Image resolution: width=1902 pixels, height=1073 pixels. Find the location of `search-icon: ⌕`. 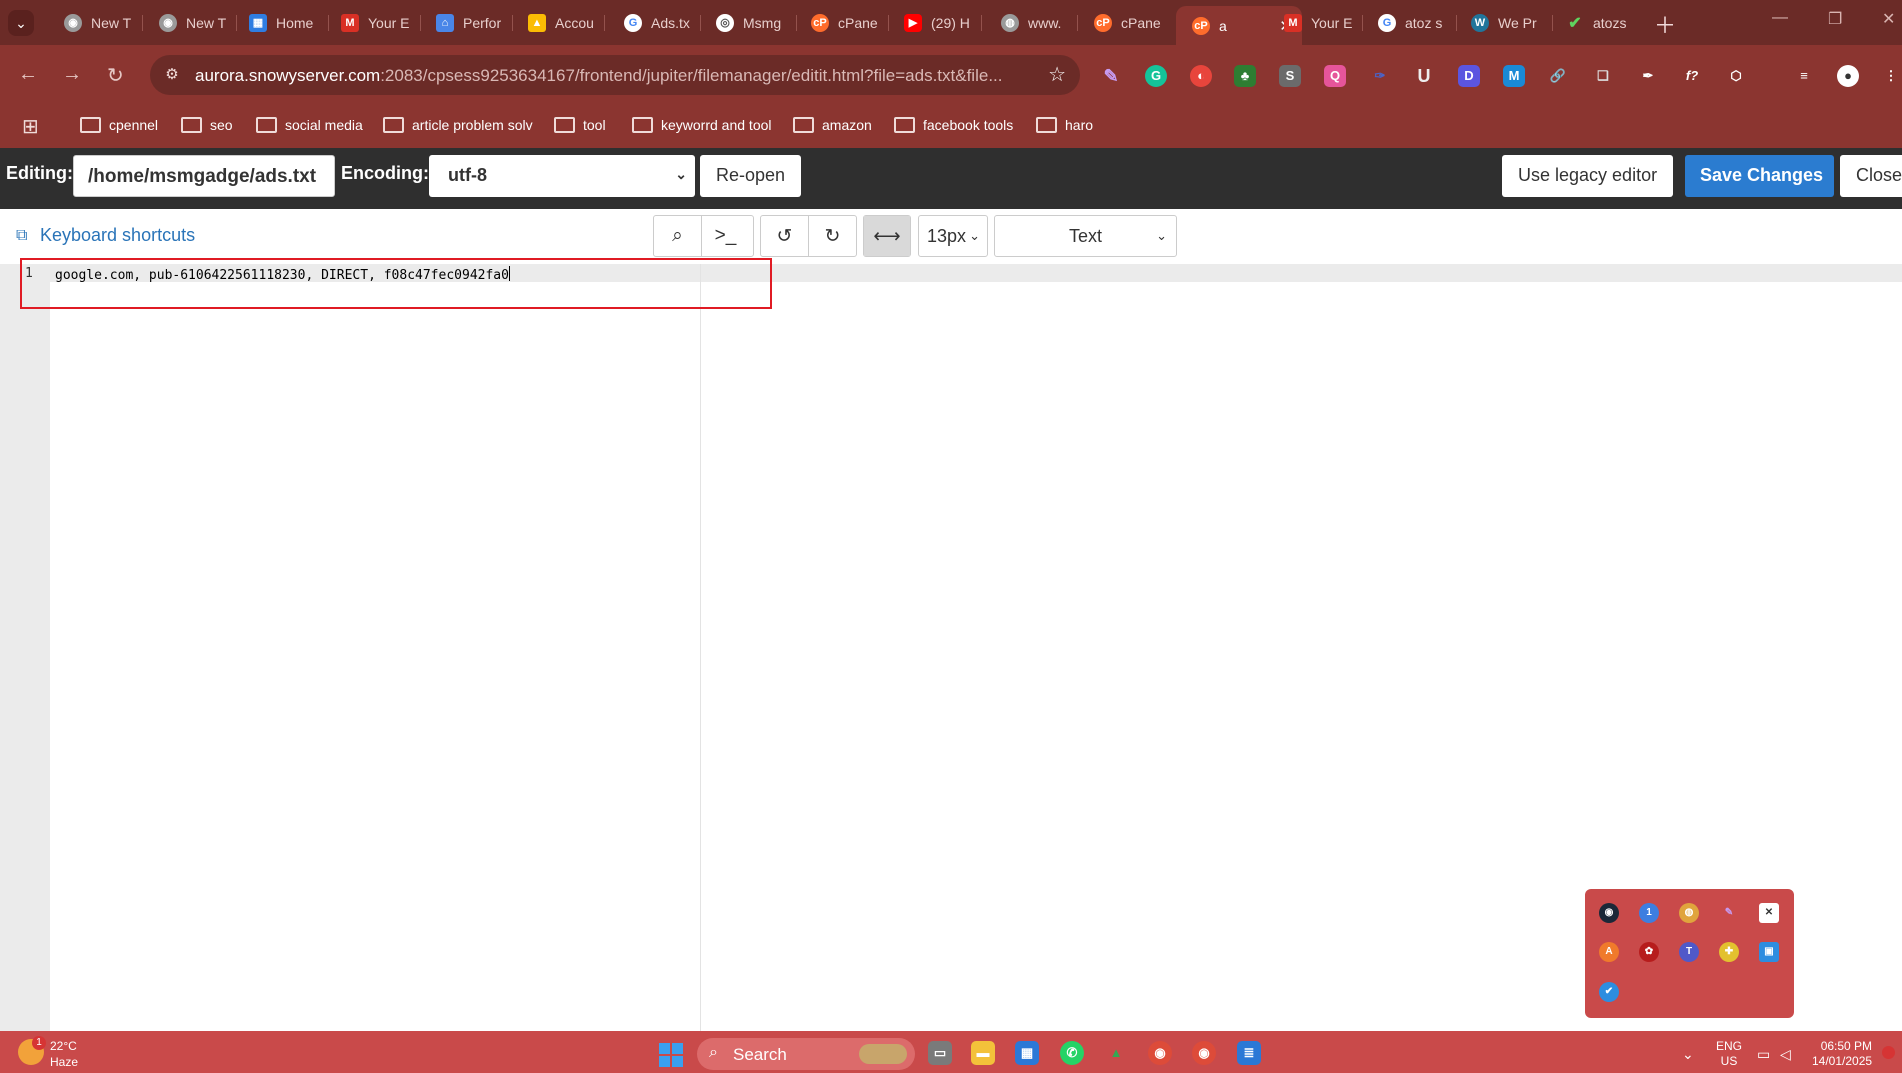

search-icon: ⌕ is located at coordinates (678, 236).